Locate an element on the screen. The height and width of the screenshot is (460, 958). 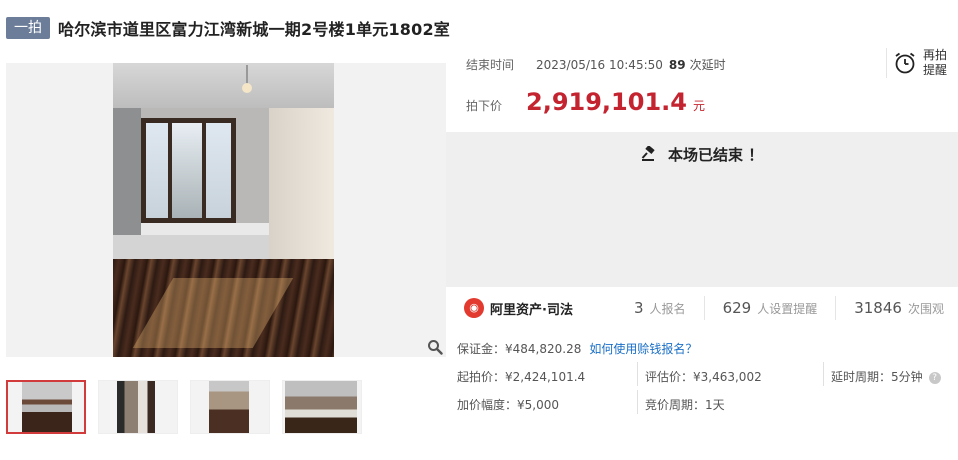
eval-price: 评估价：¥3,463,002 is located at coordinates (703, 377).